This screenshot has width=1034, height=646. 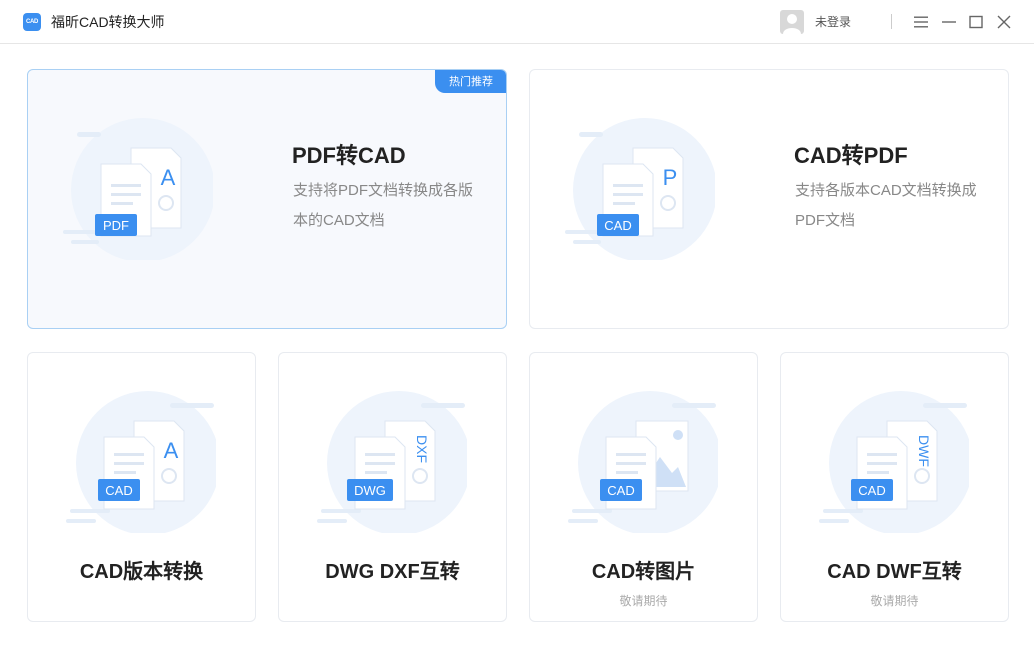 I want to click on doc-glyph: DWF, so click(x=924, y=451).